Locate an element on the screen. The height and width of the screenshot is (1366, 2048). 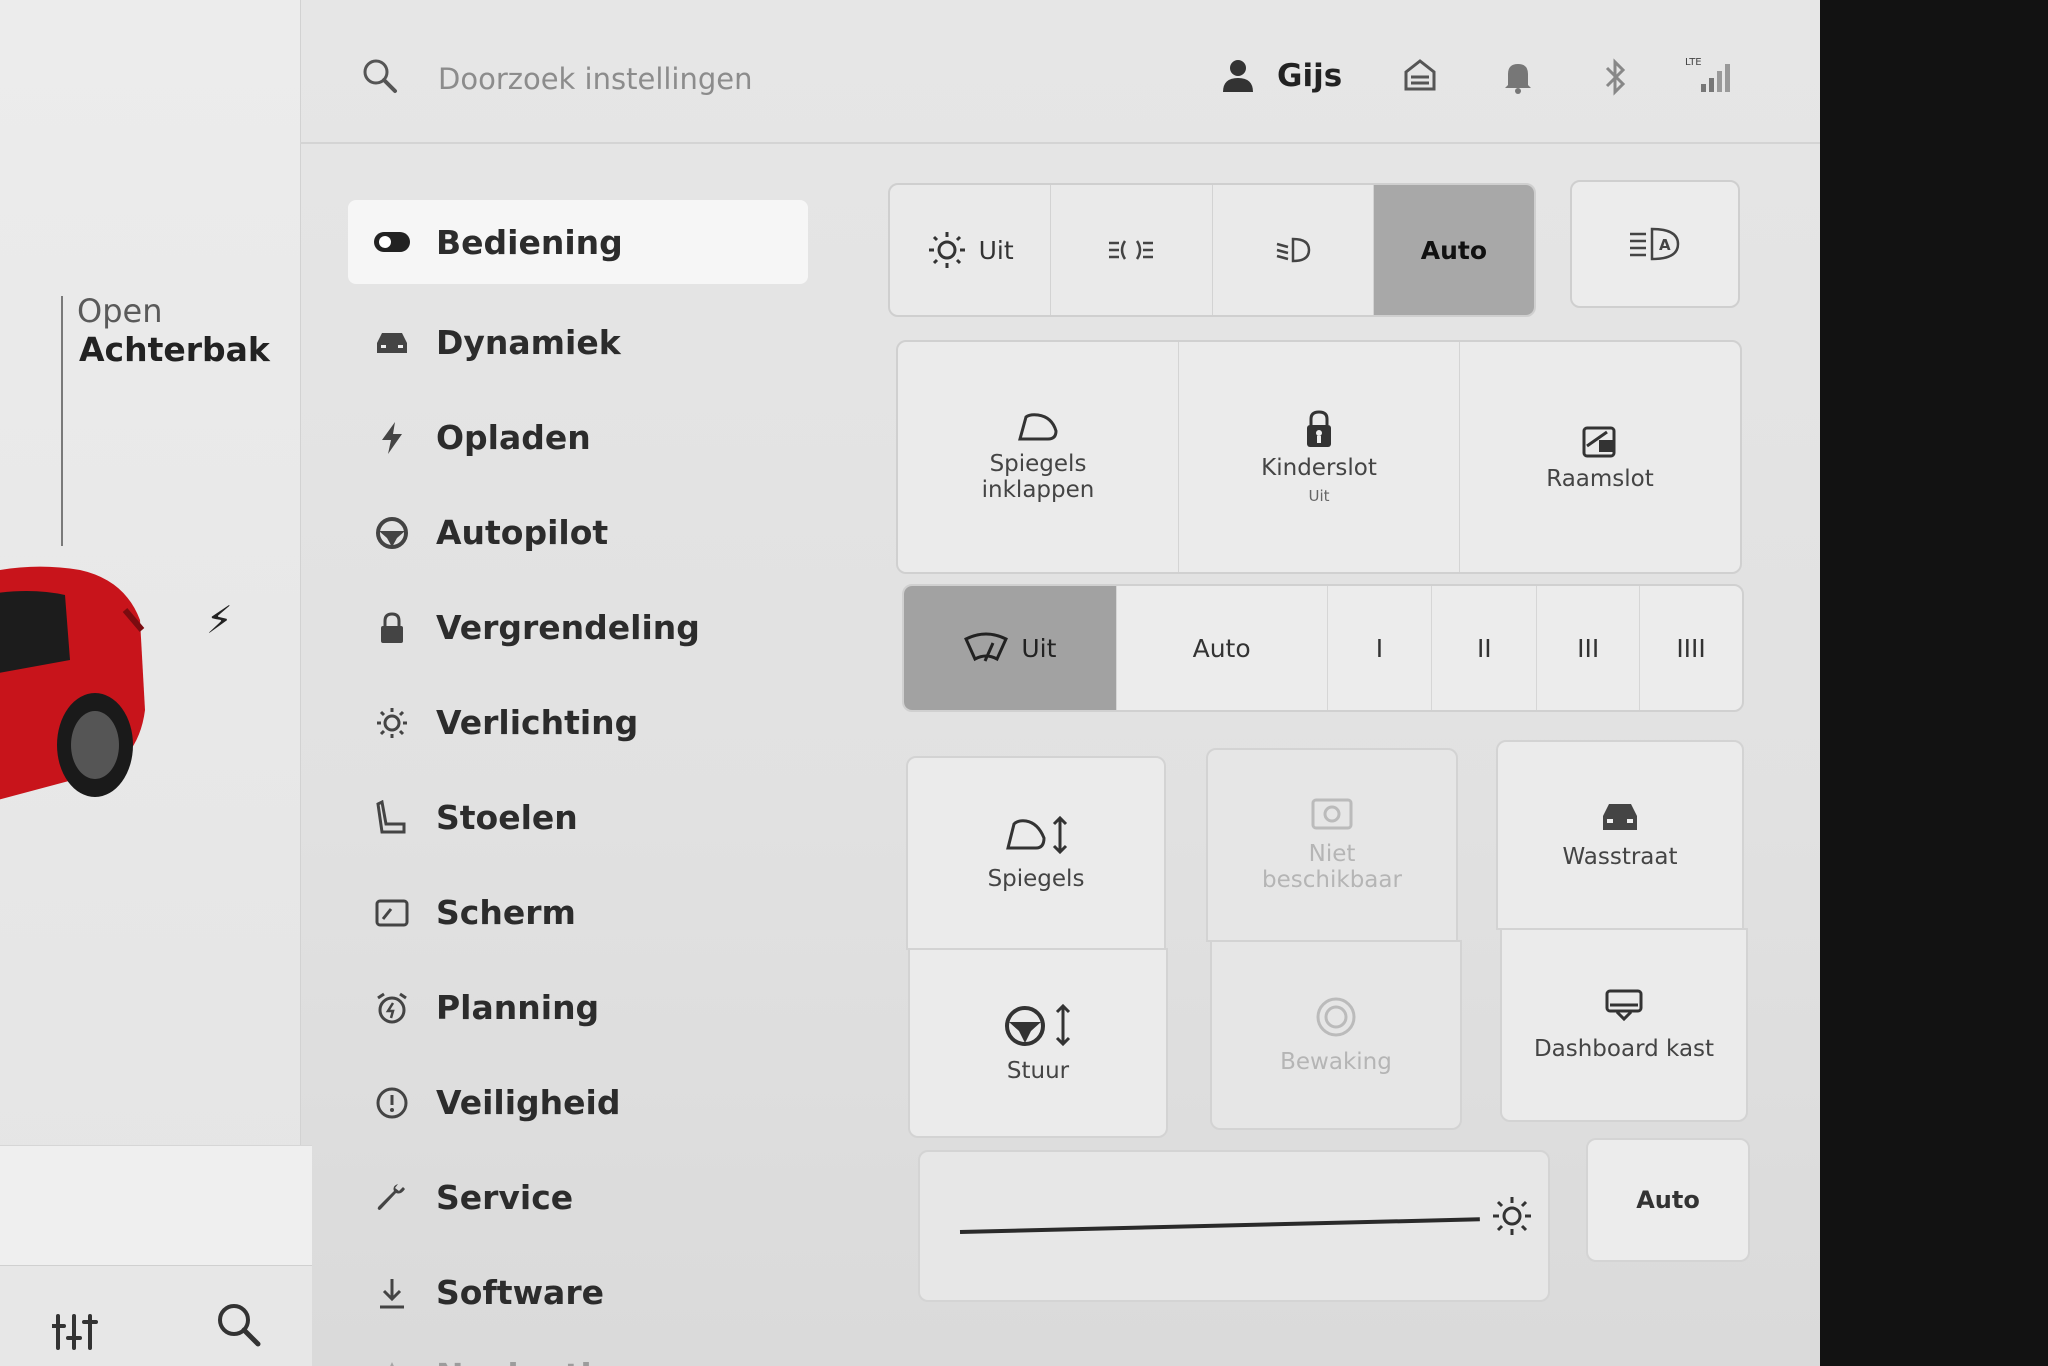
nav-label: Autopilot is located at coordinates (522, 532).